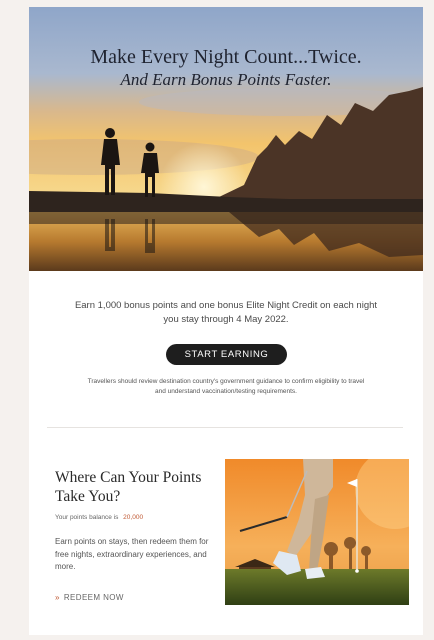 This screenshot has width=434, height=640. Describe the element at coordinates (87, 517) in the screenshot. I see `points-balance-label: Your points balance is` at that location.